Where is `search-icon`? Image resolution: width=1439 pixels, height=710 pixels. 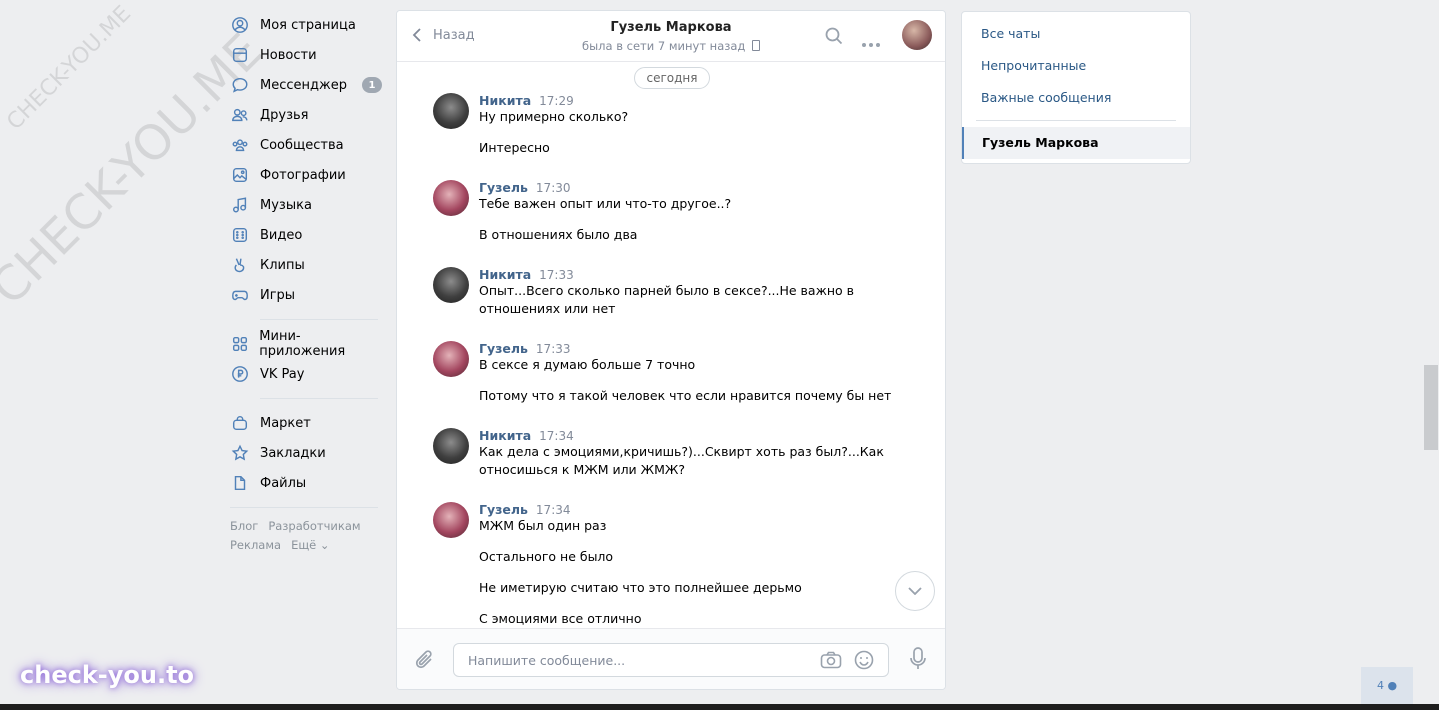 search-icon is located at coordinates (834, 38).